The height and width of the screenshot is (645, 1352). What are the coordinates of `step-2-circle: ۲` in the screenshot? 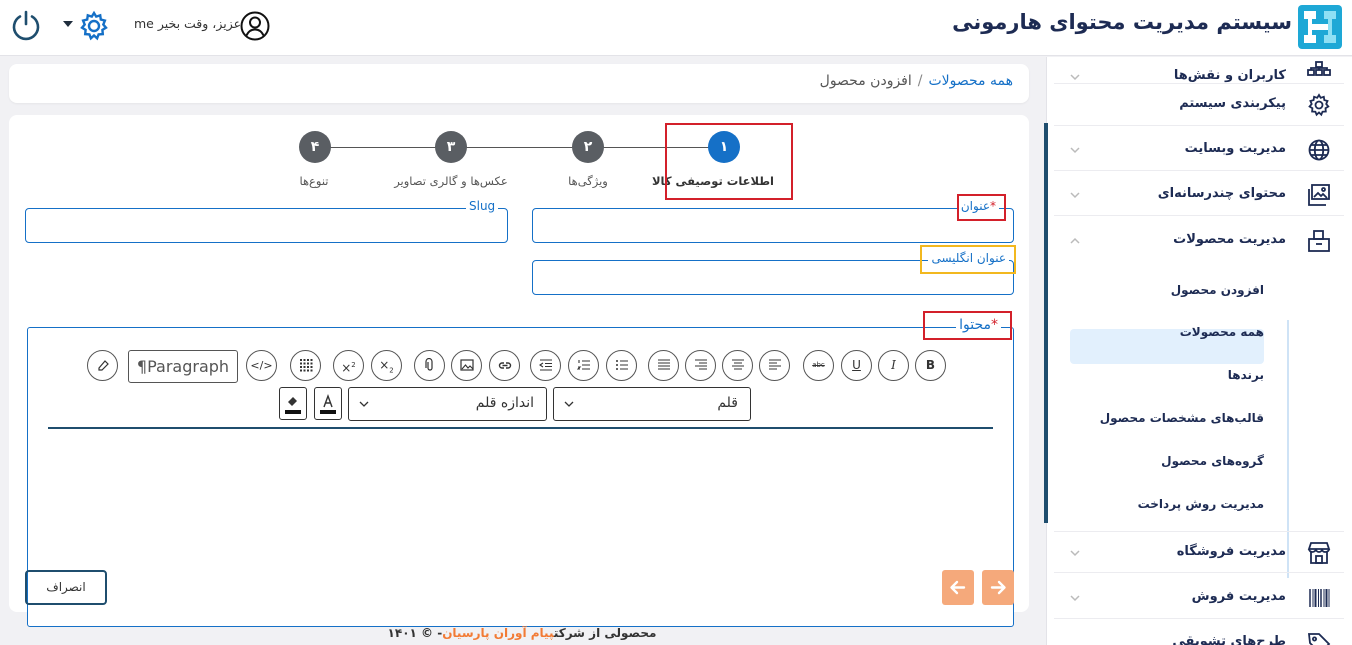 It's located at (588, 147).